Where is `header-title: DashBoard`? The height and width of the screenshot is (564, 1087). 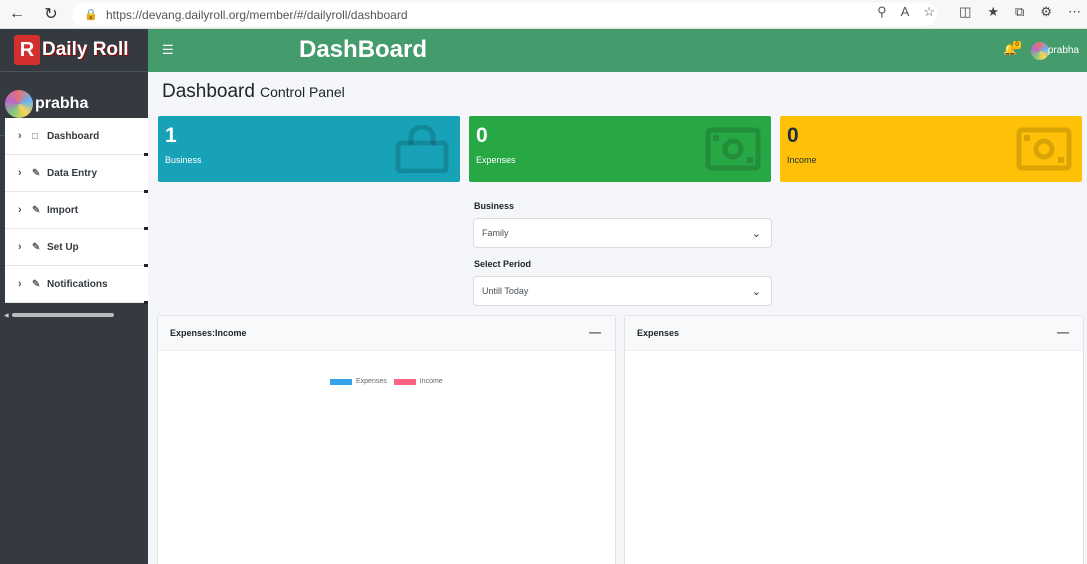
header-title: DashBoard is located at coordinates (363, 49).